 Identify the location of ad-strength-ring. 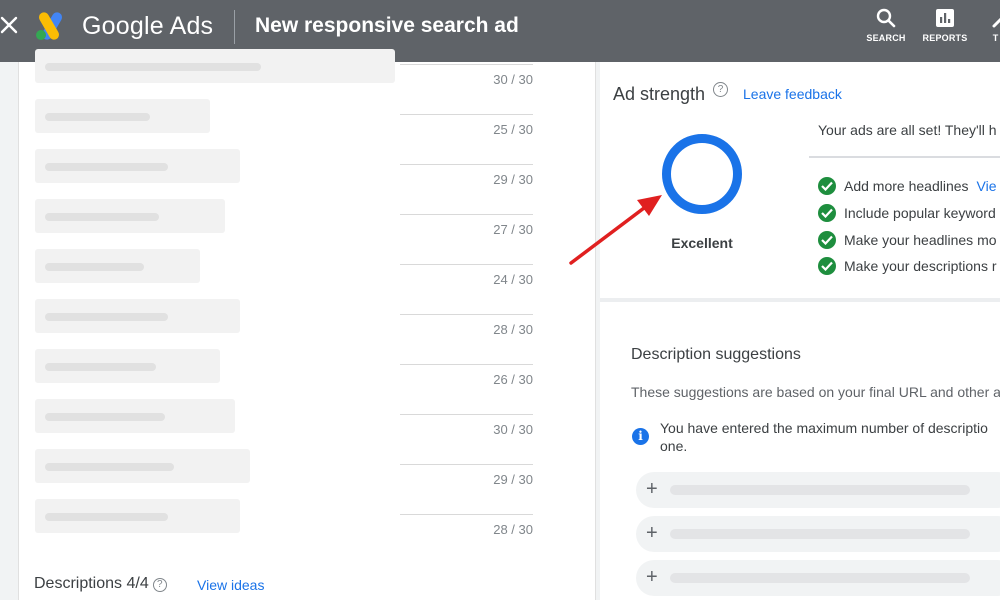
(702, 174).